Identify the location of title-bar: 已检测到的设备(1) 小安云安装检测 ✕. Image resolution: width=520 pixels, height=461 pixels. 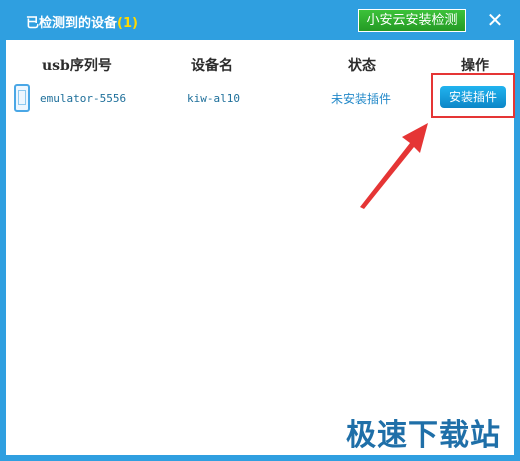
(260, 20).